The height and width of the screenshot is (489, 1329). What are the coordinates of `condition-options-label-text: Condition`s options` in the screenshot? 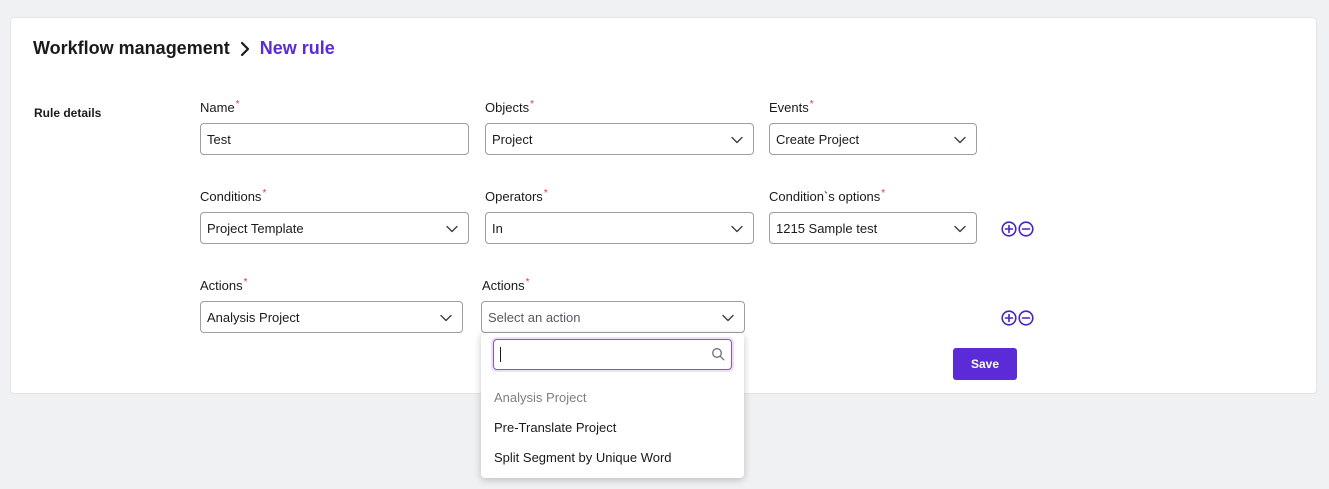 It's located at (825, 196).